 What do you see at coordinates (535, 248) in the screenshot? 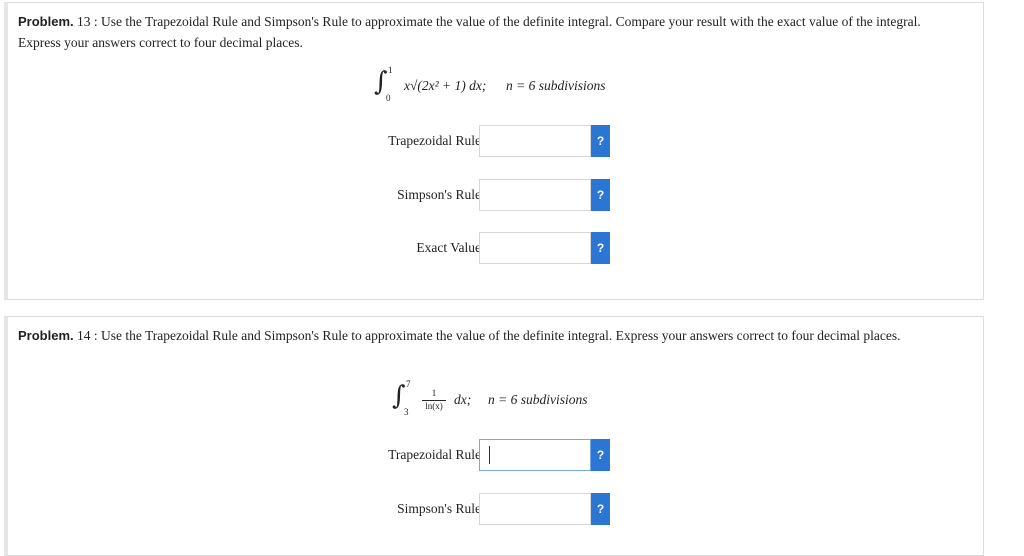
I see `exact-value-input` at bounding box center [535, 248].